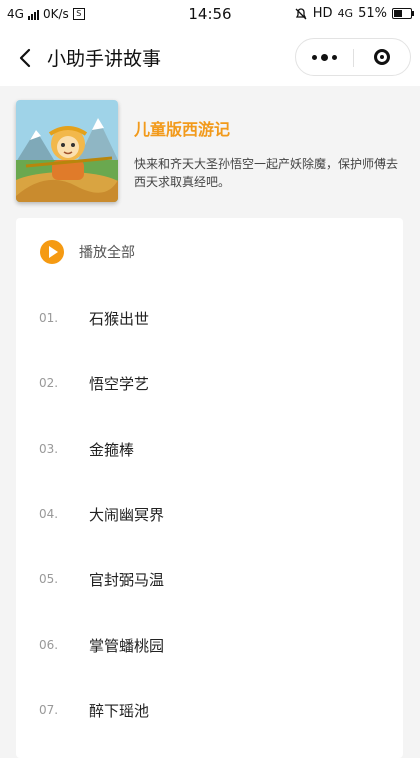  Describe the element at coordinates (209, 581) in the screenshot. I see `list-item: 05. 官封弼马温` at that location.